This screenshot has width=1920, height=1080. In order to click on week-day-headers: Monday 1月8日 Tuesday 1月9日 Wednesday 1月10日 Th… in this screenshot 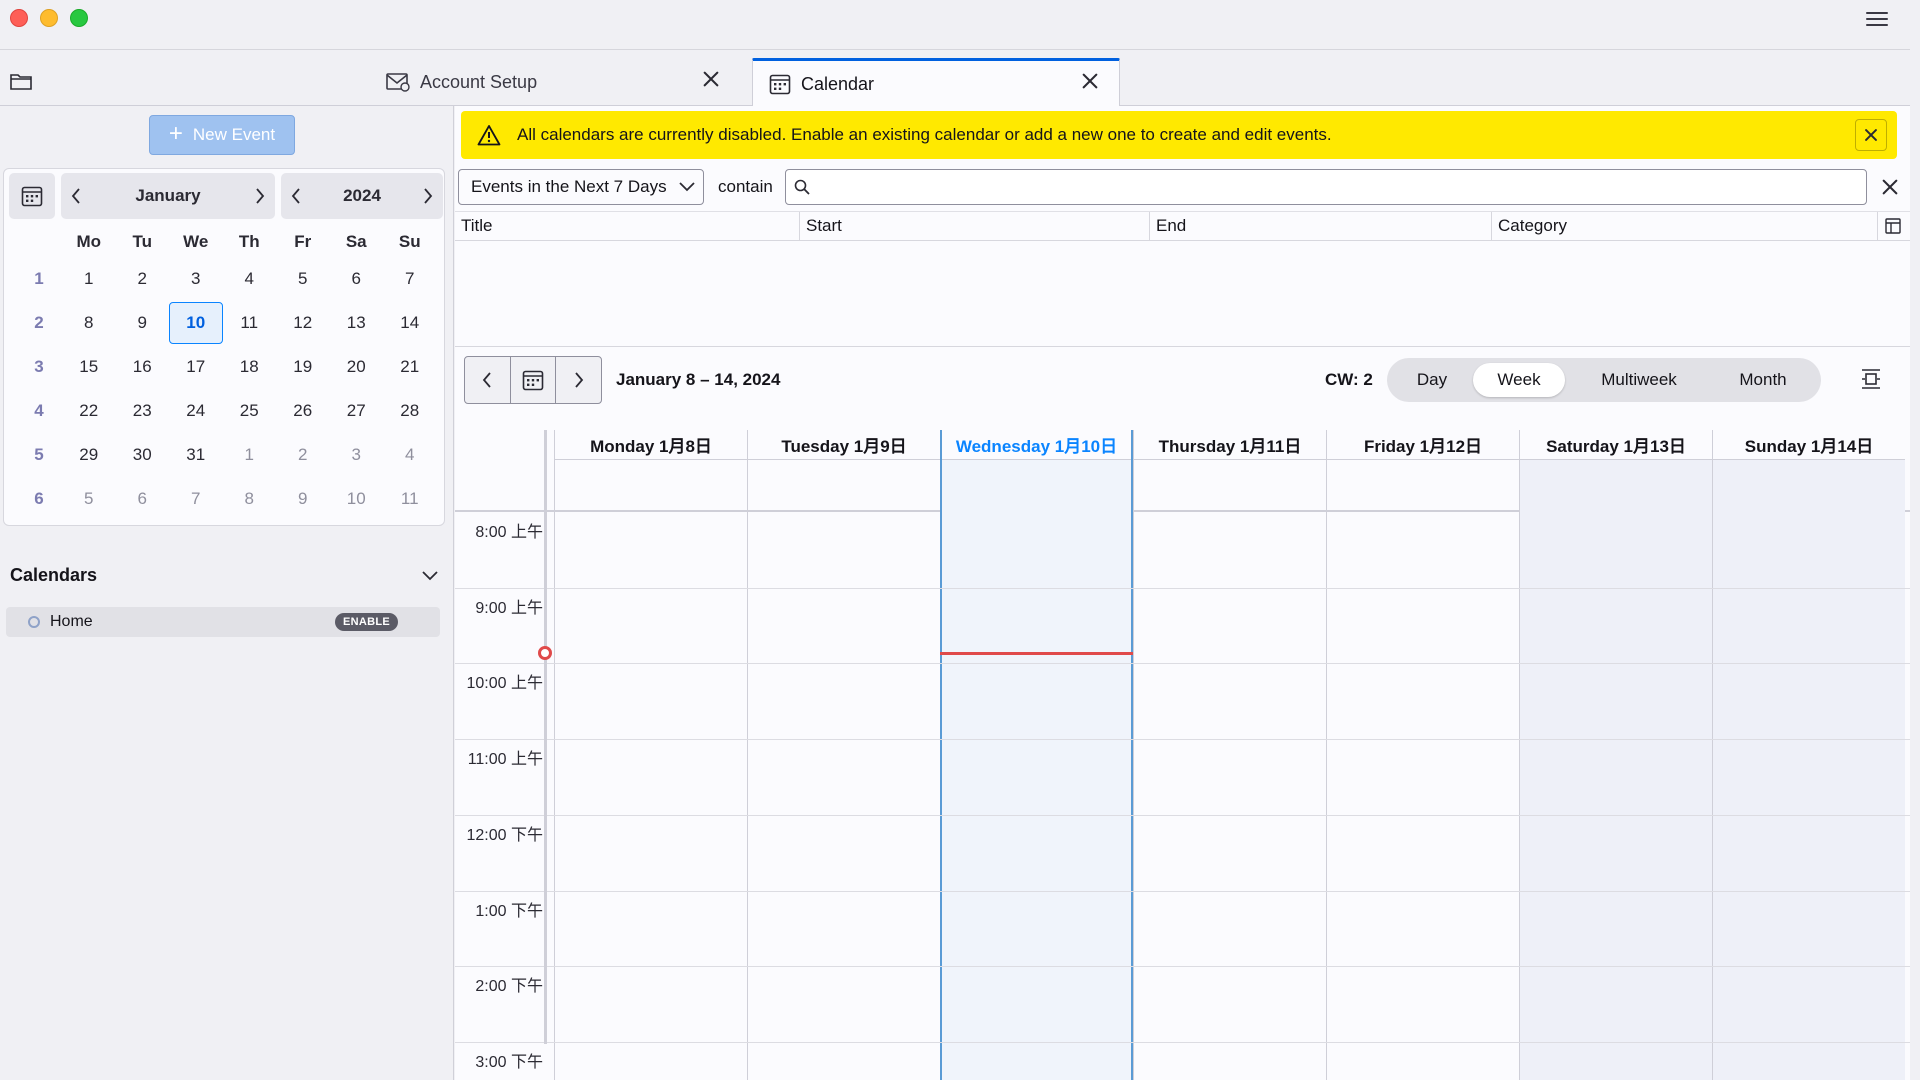, I will do `click(1182, 471)`.